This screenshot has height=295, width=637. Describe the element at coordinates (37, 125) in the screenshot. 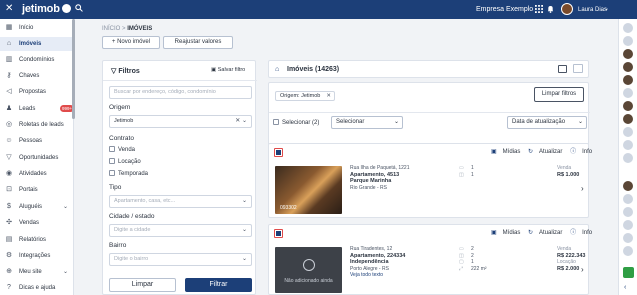

I see `sidebar-item-roletas: ◎ Roletas de leads` at that location.